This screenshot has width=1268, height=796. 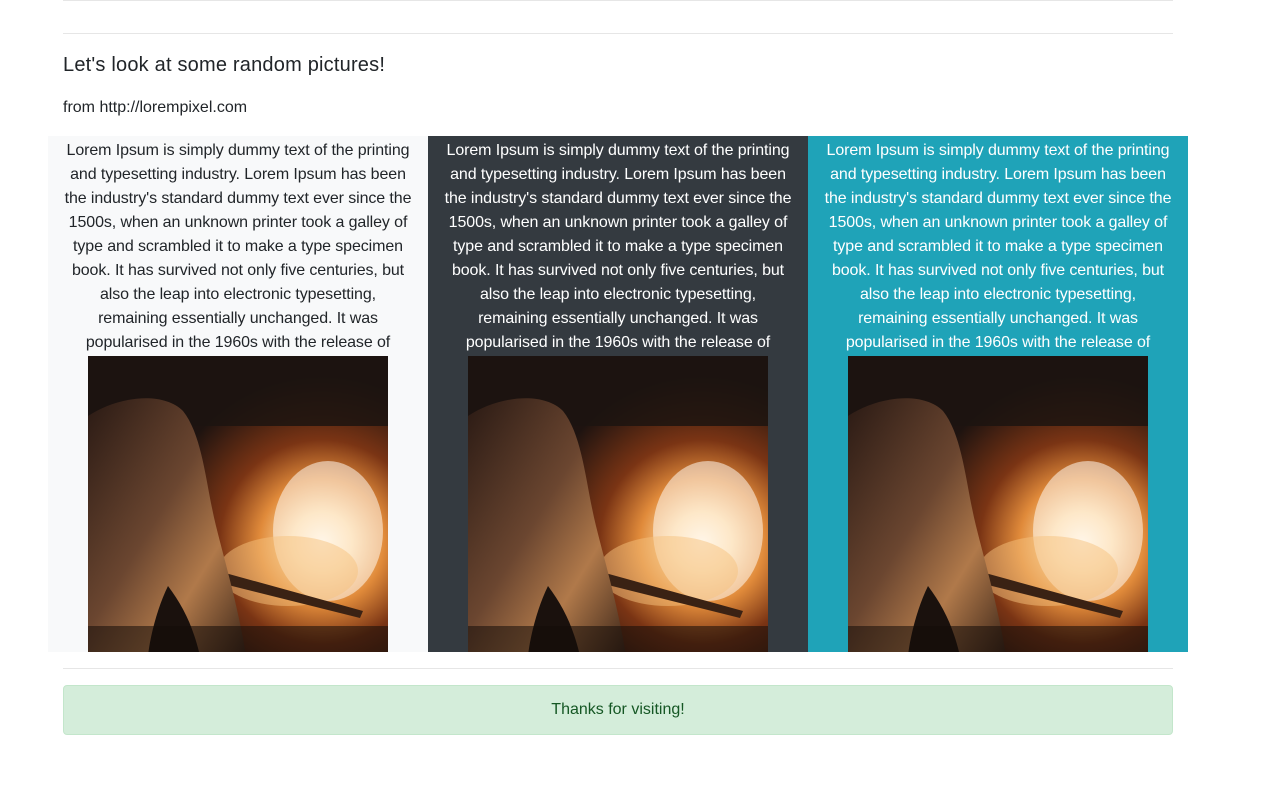 I want to click on page-heading: Let's look at some random pictures!, so click(x=224, y=65).